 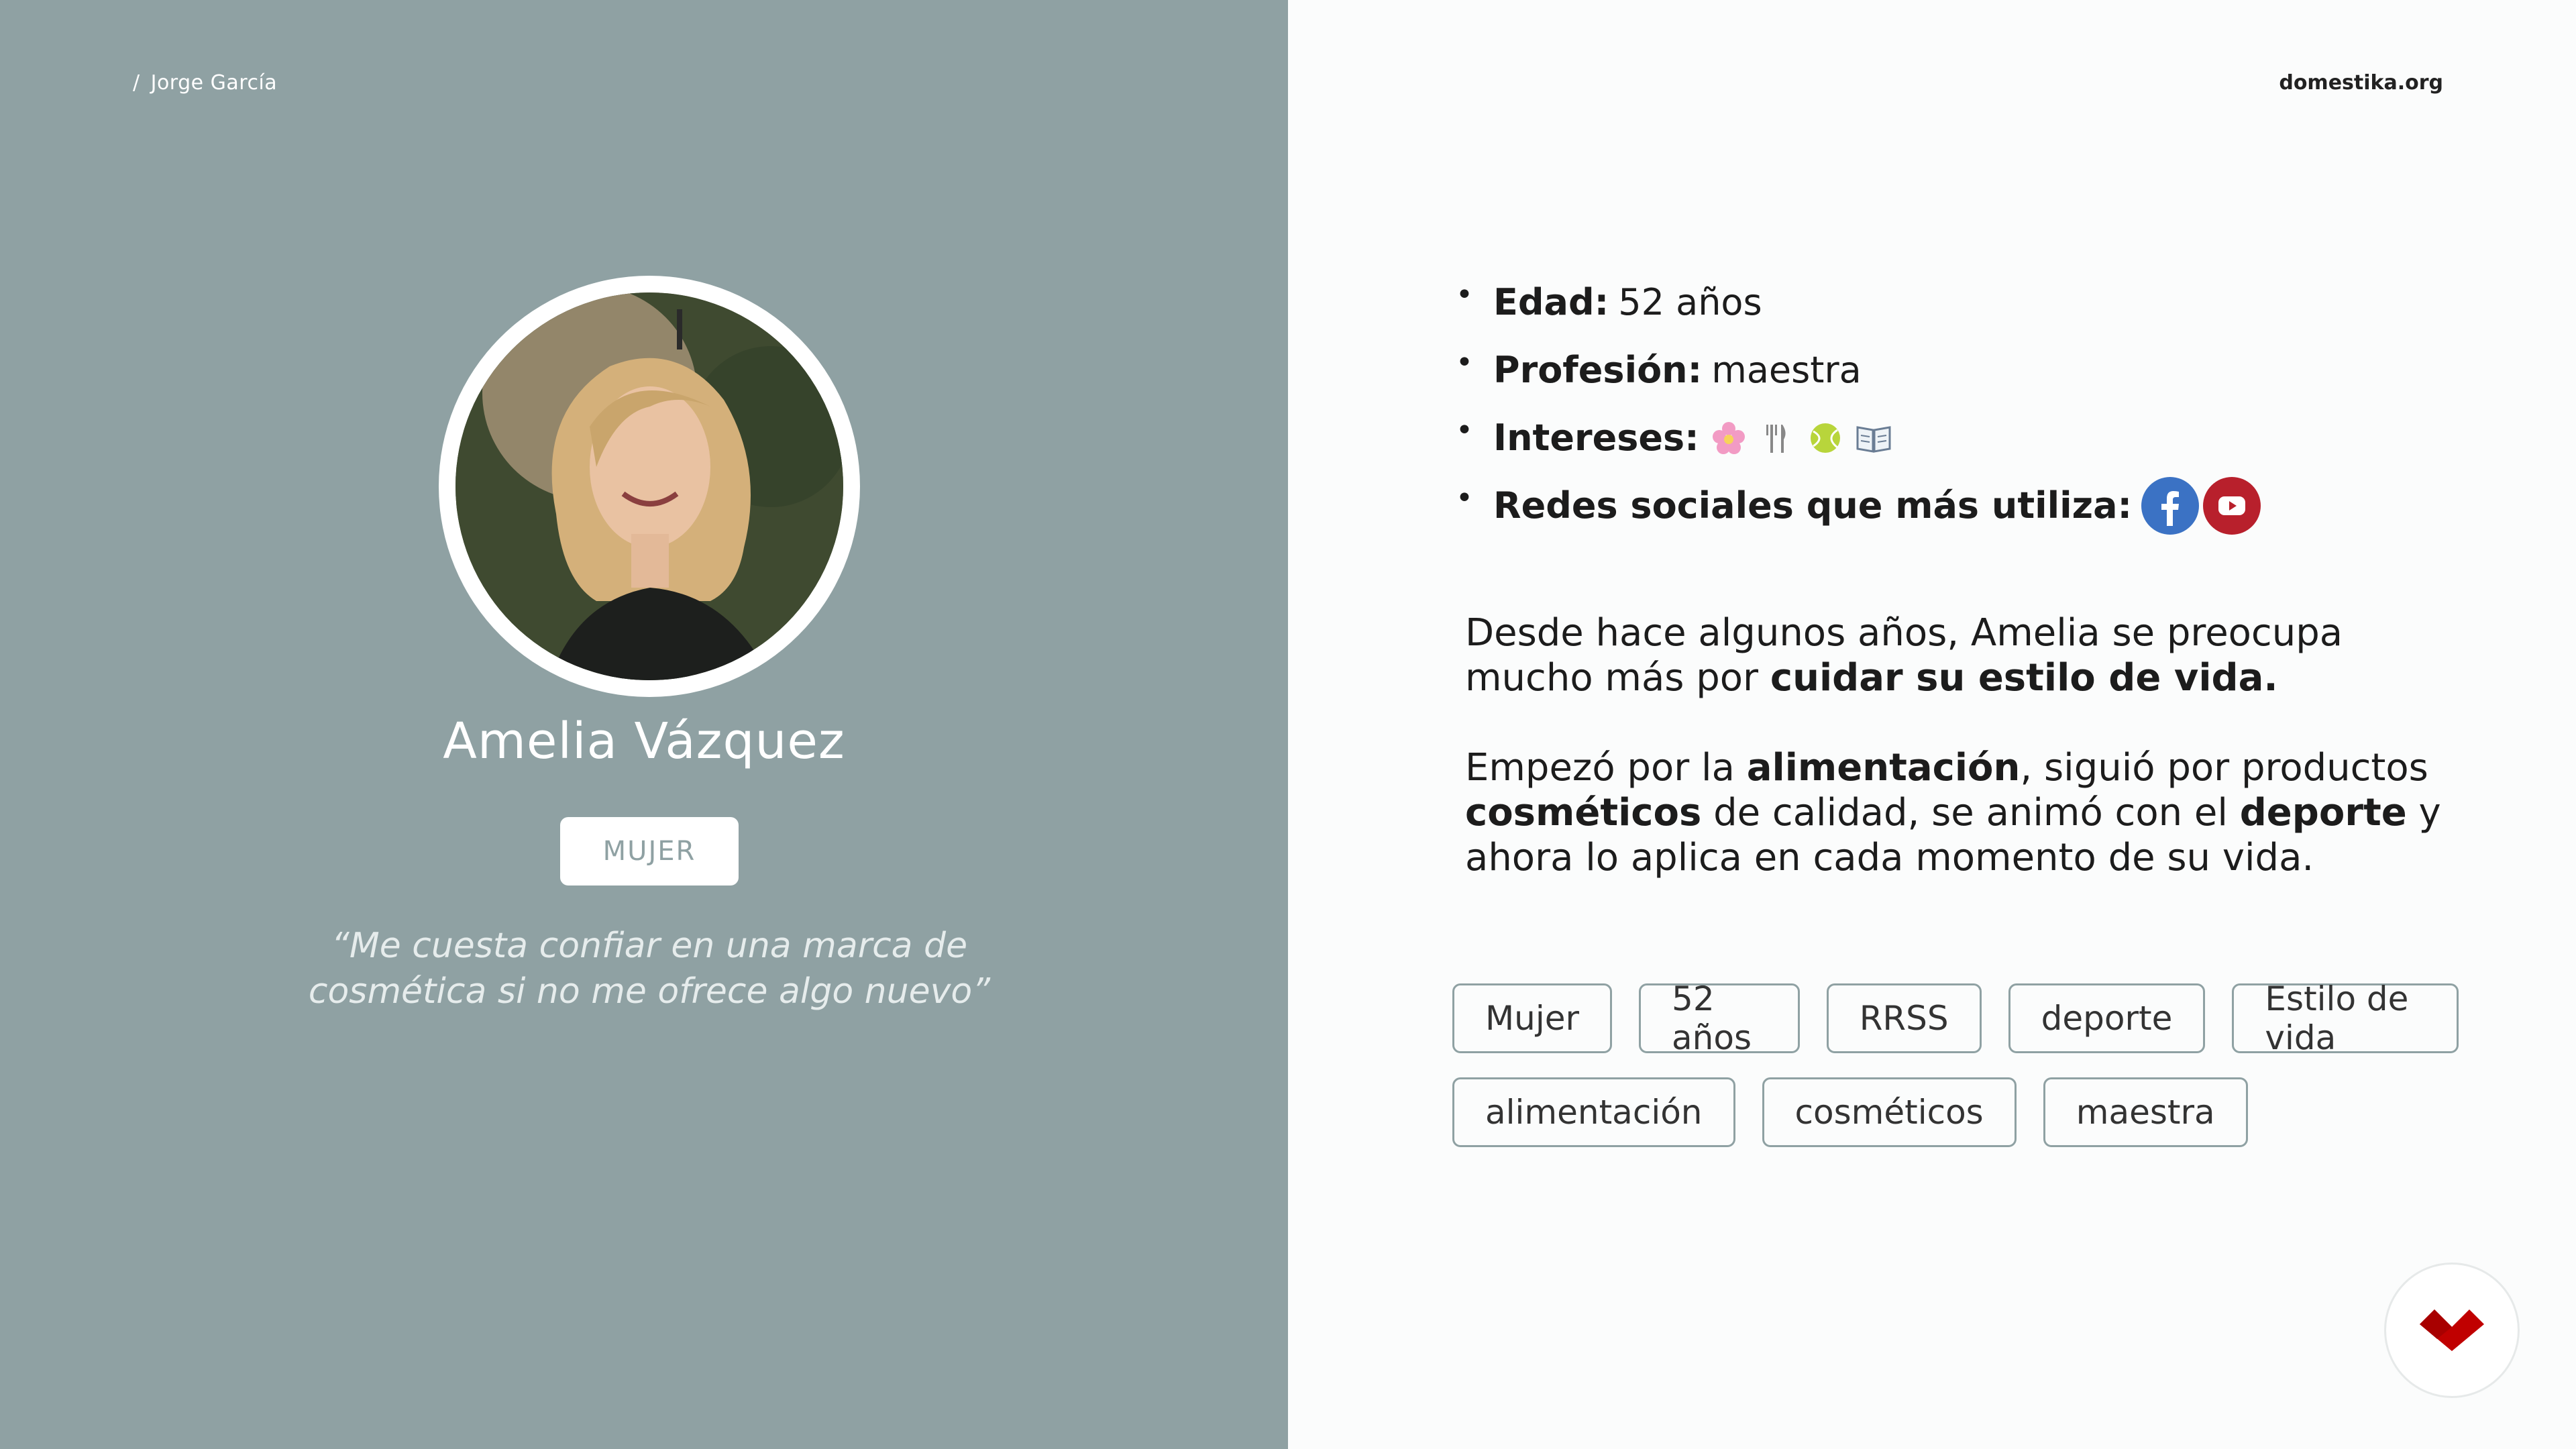 I want to click on fact-profession-label: Profesión:, so click(x=1598, y=369).